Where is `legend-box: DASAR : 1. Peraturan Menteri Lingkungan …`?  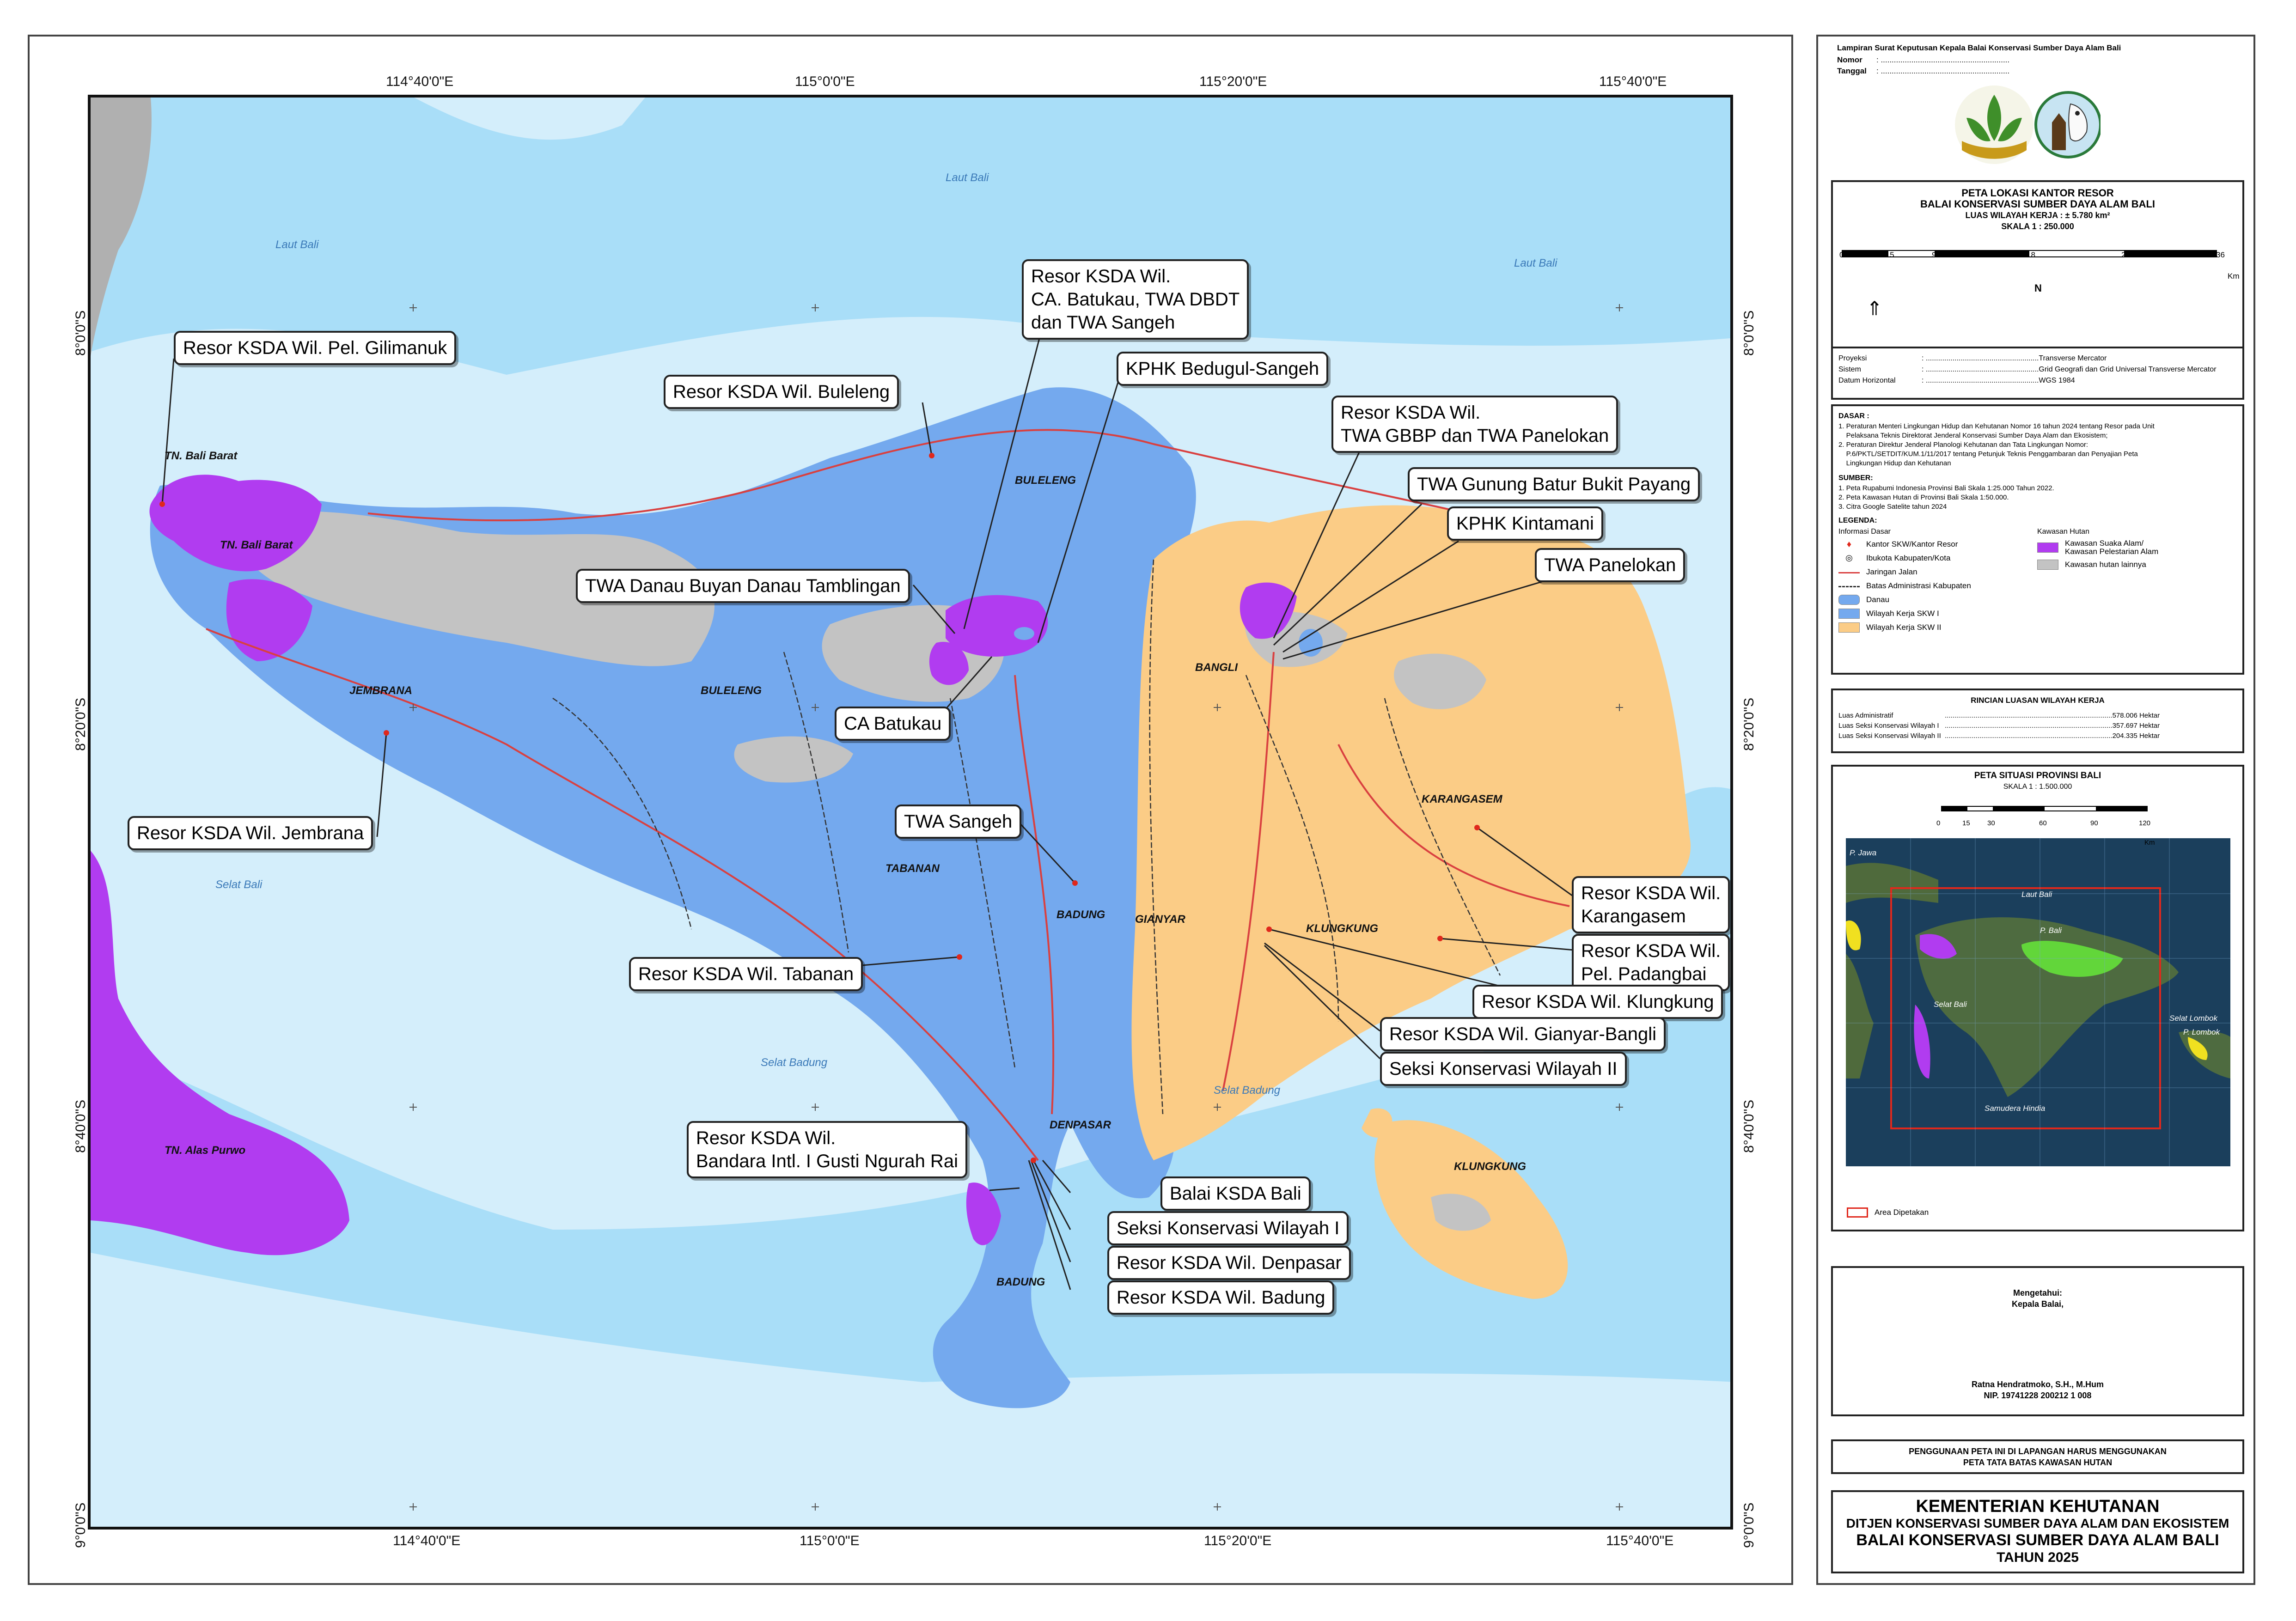 legend-box: DASAR : 1. Peraturan Menteri Lingkungan … is located at coordinates (2038, 539).